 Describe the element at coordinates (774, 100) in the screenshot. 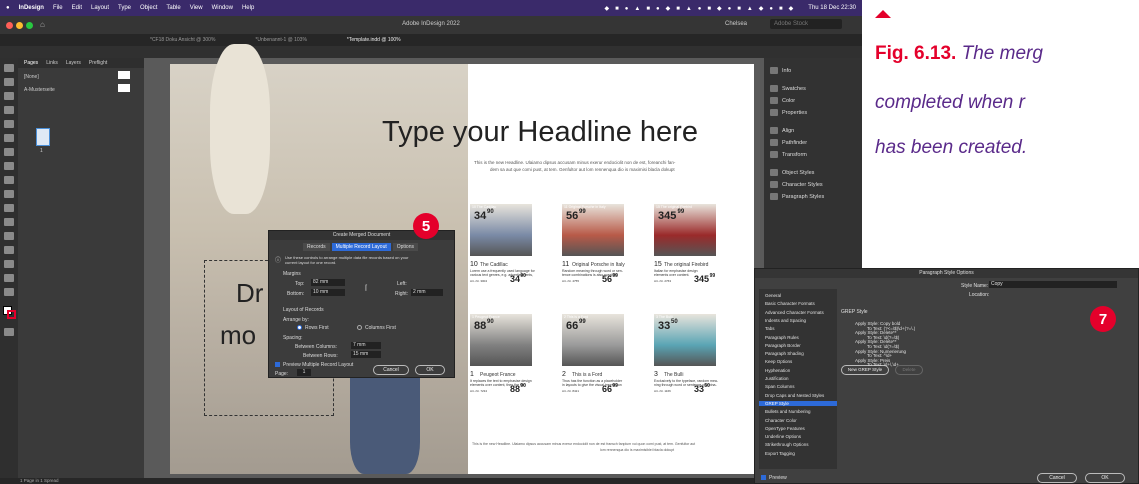

I see `color-icon` at that location.